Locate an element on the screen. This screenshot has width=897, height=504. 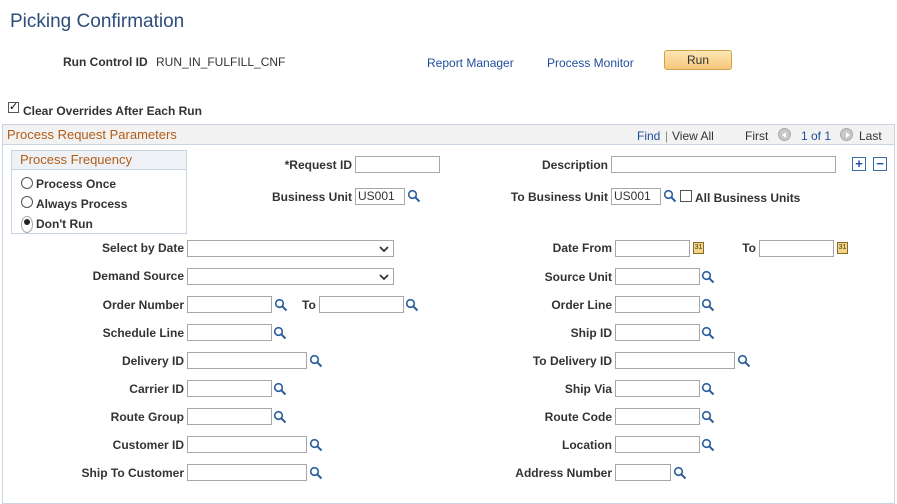
customer-id-label: Customer ID is located at coordinates (148, 445).